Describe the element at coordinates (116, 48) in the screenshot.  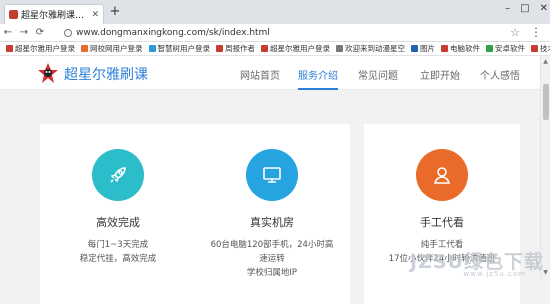
I see `bookmark-label: 网校网用户登录` at that location.